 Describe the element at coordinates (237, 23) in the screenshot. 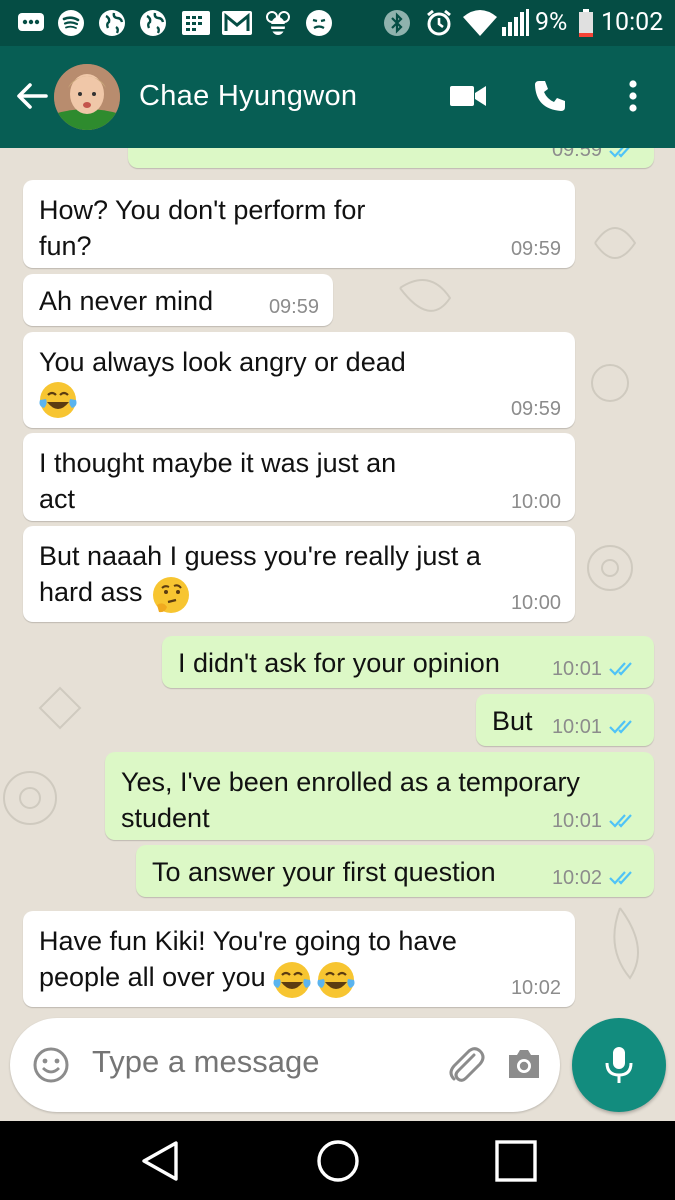

I see `gmail-icon` at that location.